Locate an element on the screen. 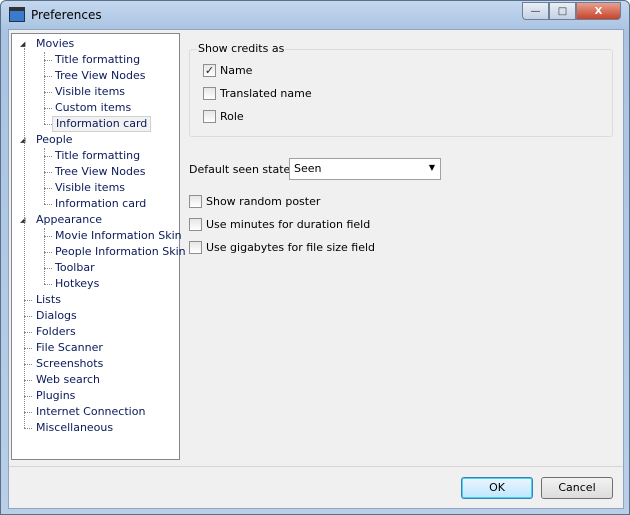 This screenshot has width=630, height=515. tree-category-item: Web search is located at coordinates (68, 380).